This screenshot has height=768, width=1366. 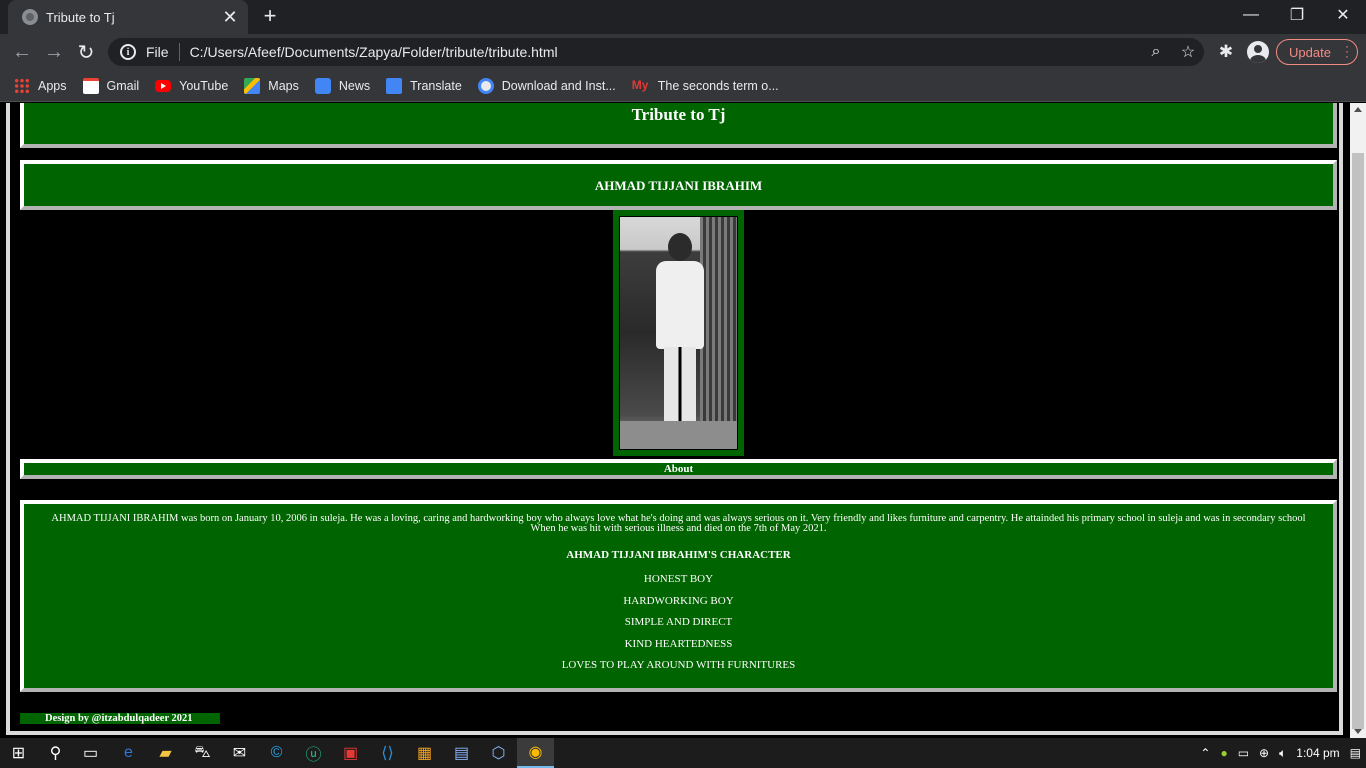 What do you see at coordinates (394, 85) in the screenshot?
I see `translate-icon` at bounding box center [394, 85].